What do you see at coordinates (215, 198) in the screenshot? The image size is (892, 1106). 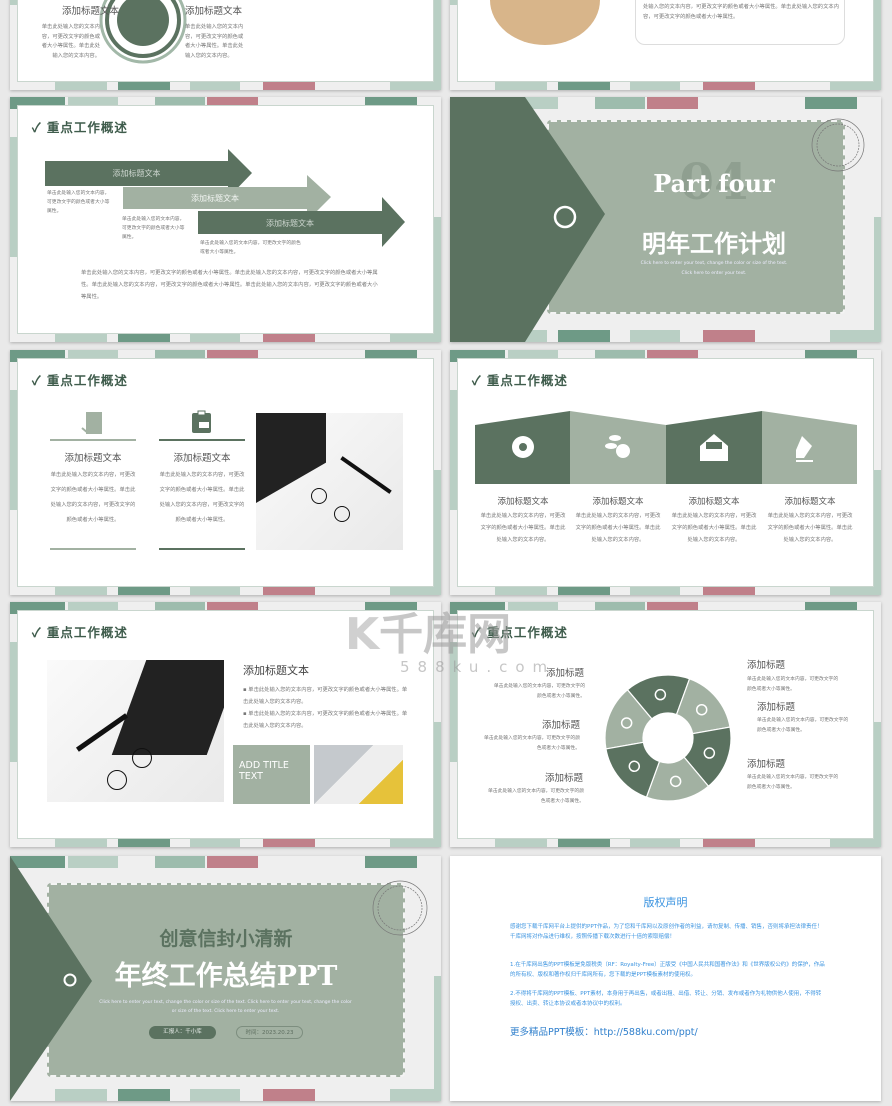 I see `arrow-2-label: 添加标题文本` at bounding box center [215, 198].